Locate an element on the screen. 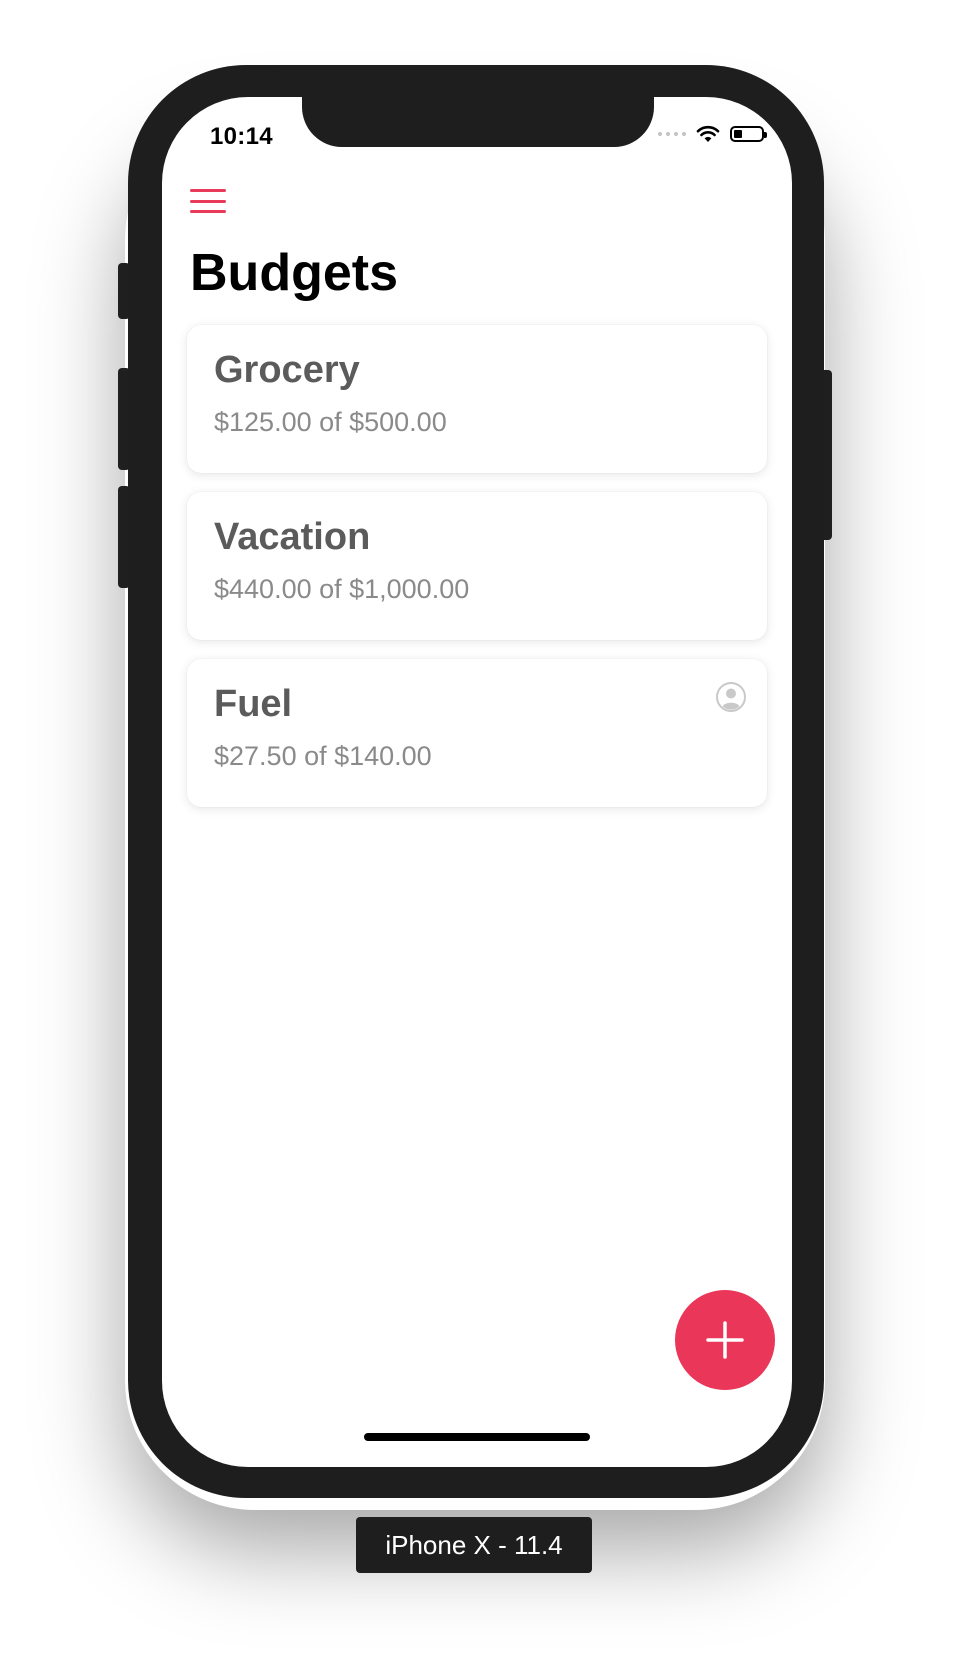 The width and height of the screenshot is (954, 1660). budget-card-vacation: Vacation $440.00 of $1,000.00 is located at coordinates (477, 566).